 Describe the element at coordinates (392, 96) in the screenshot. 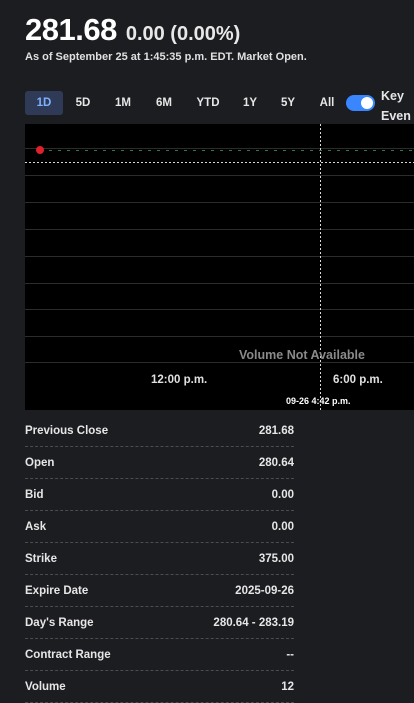

I see `key-events-label-line1: Key` at that location.